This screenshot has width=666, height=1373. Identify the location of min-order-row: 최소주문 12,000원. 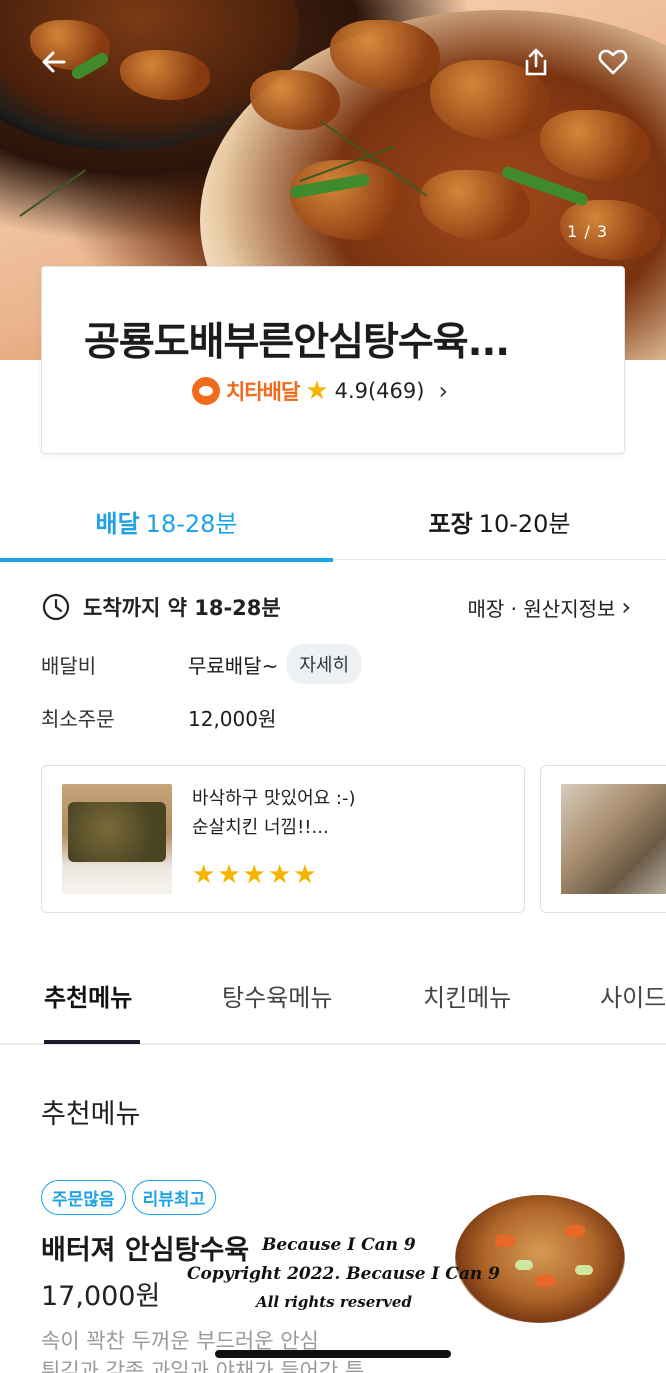
(158, 717).